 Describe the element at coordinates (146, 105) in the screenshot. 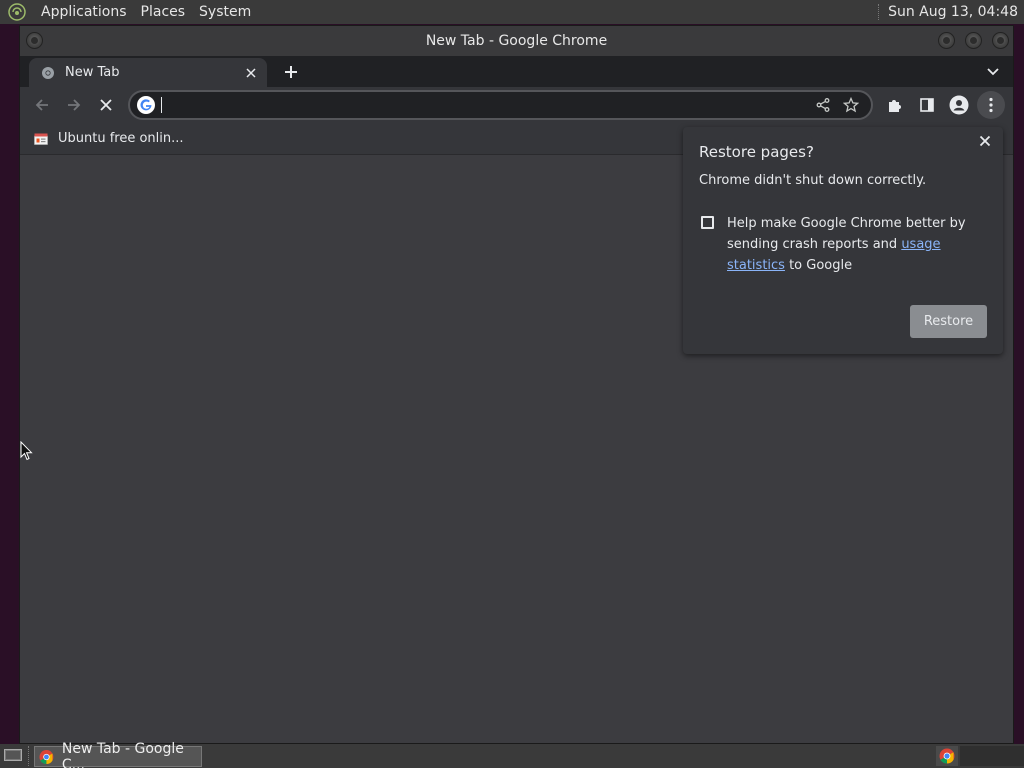

I see `google-icon` at that location.